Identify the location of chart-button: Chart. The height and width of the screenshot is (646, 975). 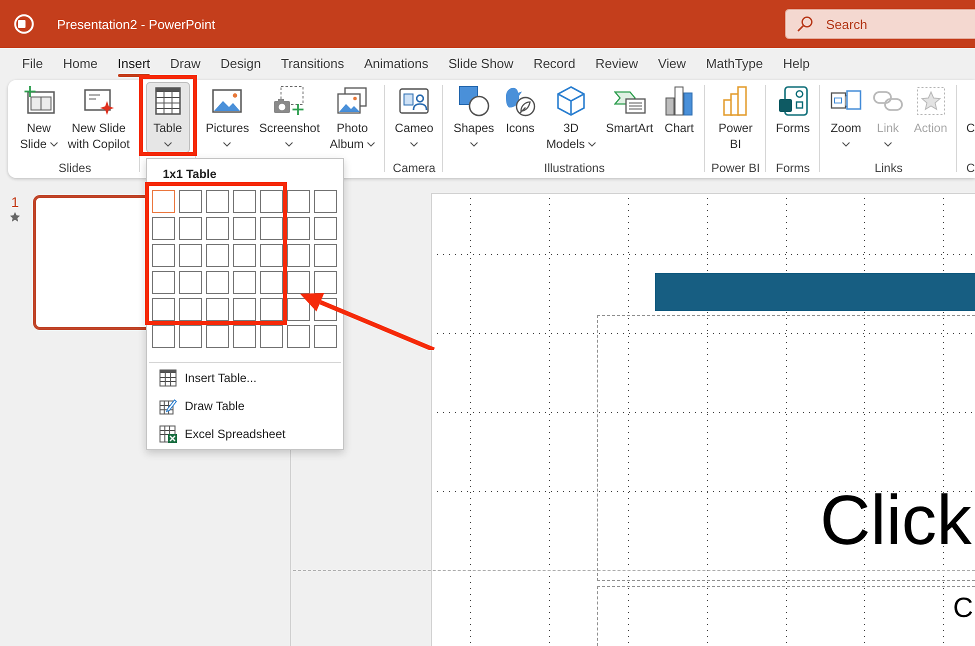
(679, 117).